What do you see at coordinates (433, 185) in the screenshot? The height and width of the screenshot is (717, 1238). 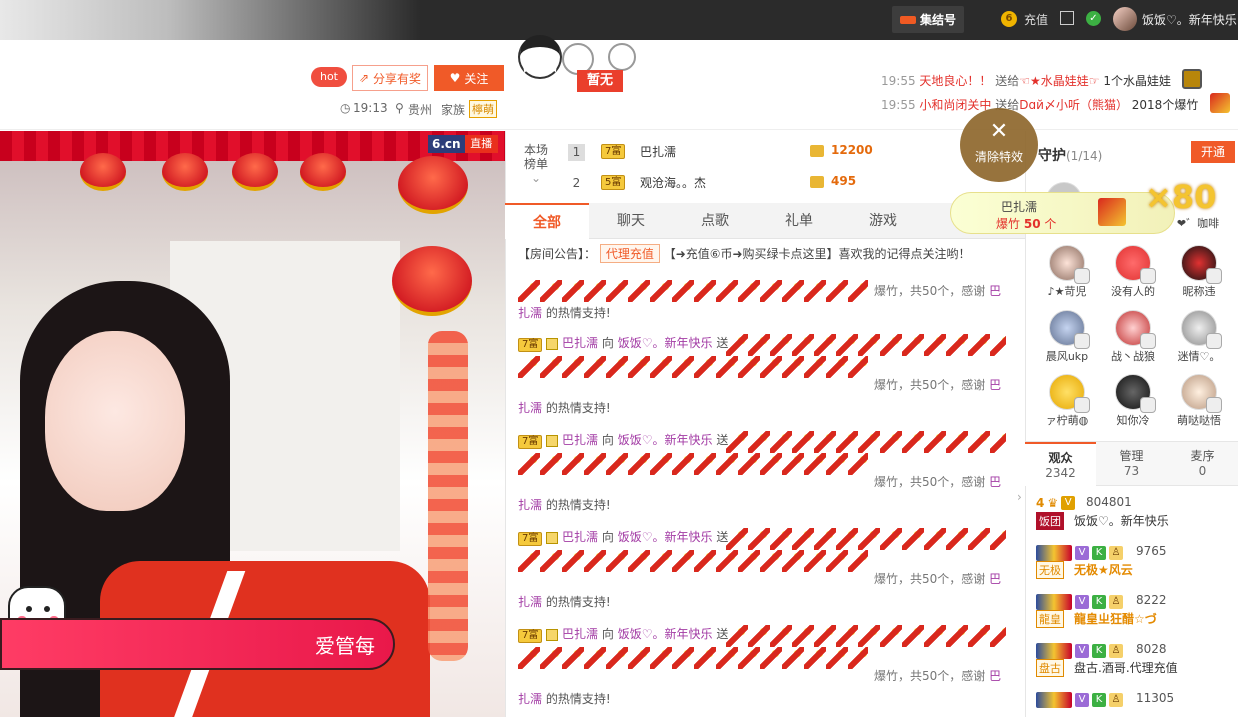 I see `lantern-icon` at bounding box center [433, 185].